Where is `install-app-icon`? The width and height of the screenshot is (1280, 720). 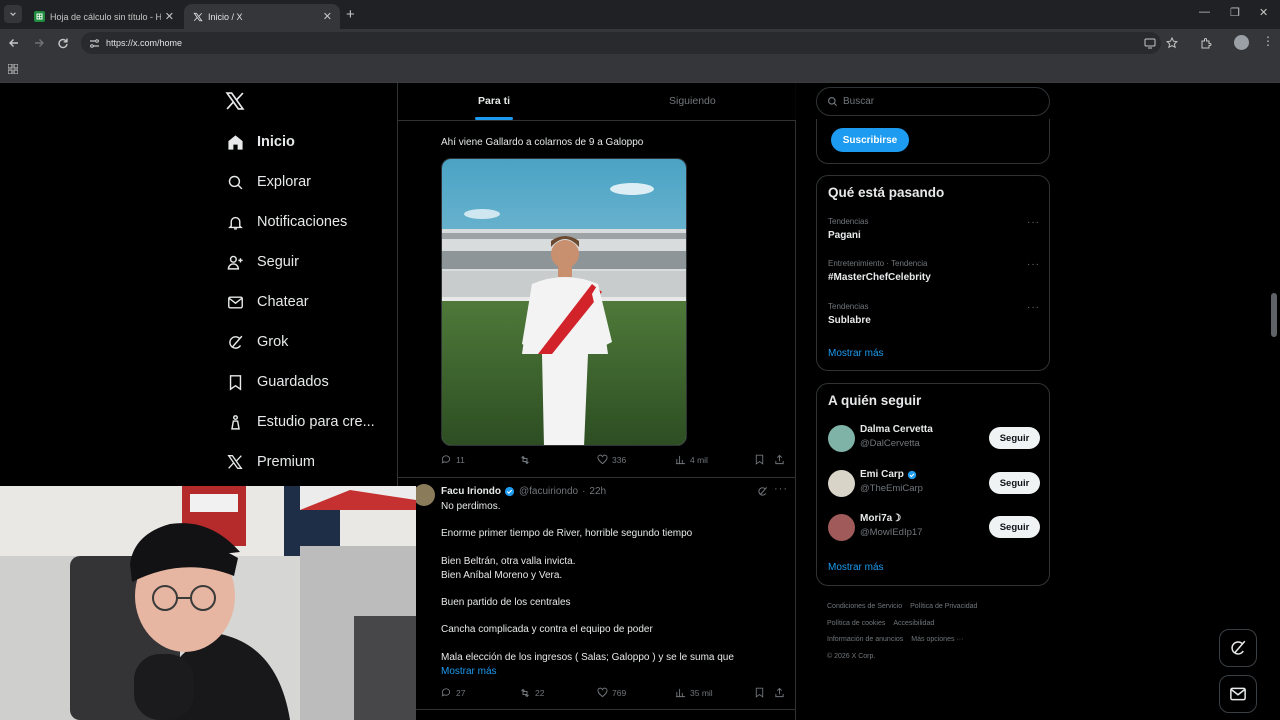 install-app-icon is located at coordinates (1150, 43).